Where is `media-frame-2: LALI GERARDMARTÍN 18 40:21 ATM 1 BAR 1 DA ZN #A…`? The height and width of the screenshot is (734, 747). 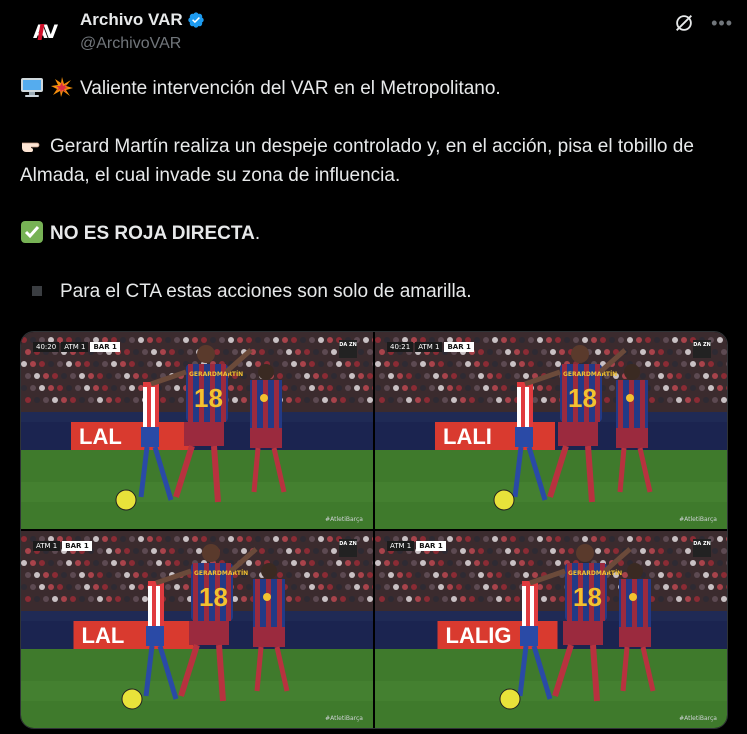 media-frame-2: LALI GERARDMARTÍN 18 40:21 ATM 1 BAR 1 DA ZN #A… is located at coordinates (551, 430).